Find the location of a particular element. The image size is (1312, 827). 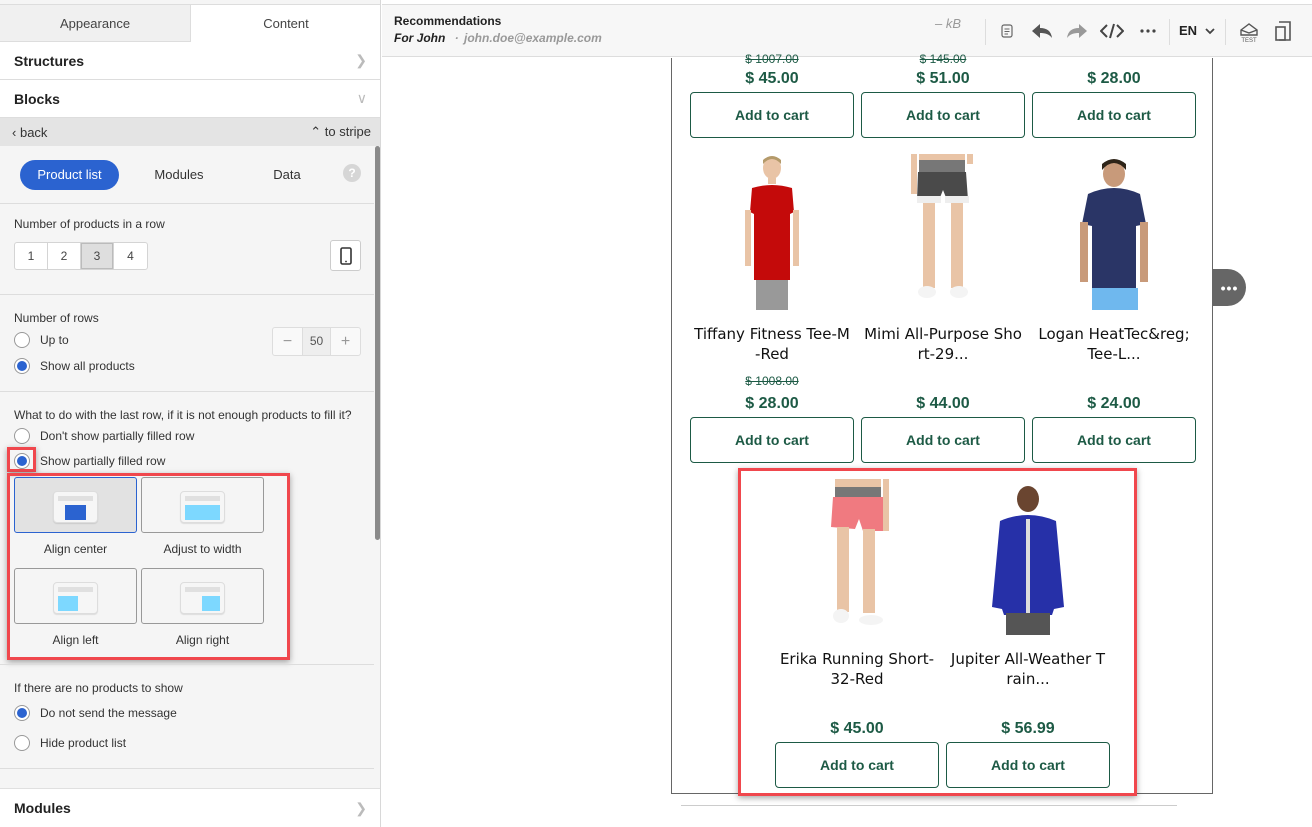

mobile-icon is located at coordinates (345, 255).